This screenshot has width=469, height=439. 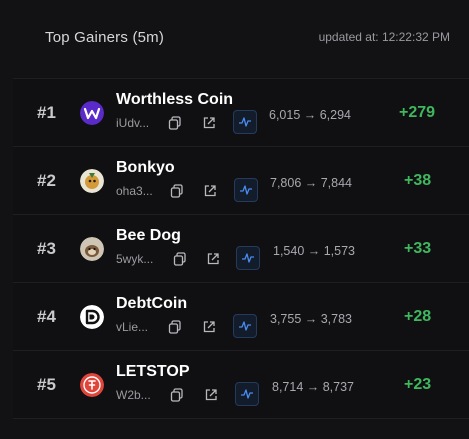 What do you see at coordinates (92, 181) in the screenshot?
I see `bonkyo-logo-icon` at bounding box center [92, 181].